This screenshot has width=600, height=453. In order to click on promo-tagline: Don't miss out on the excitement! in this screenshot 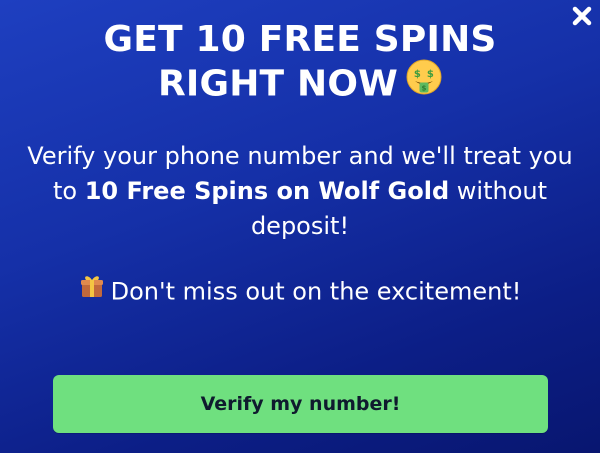, I will do `click(300, 292)`.